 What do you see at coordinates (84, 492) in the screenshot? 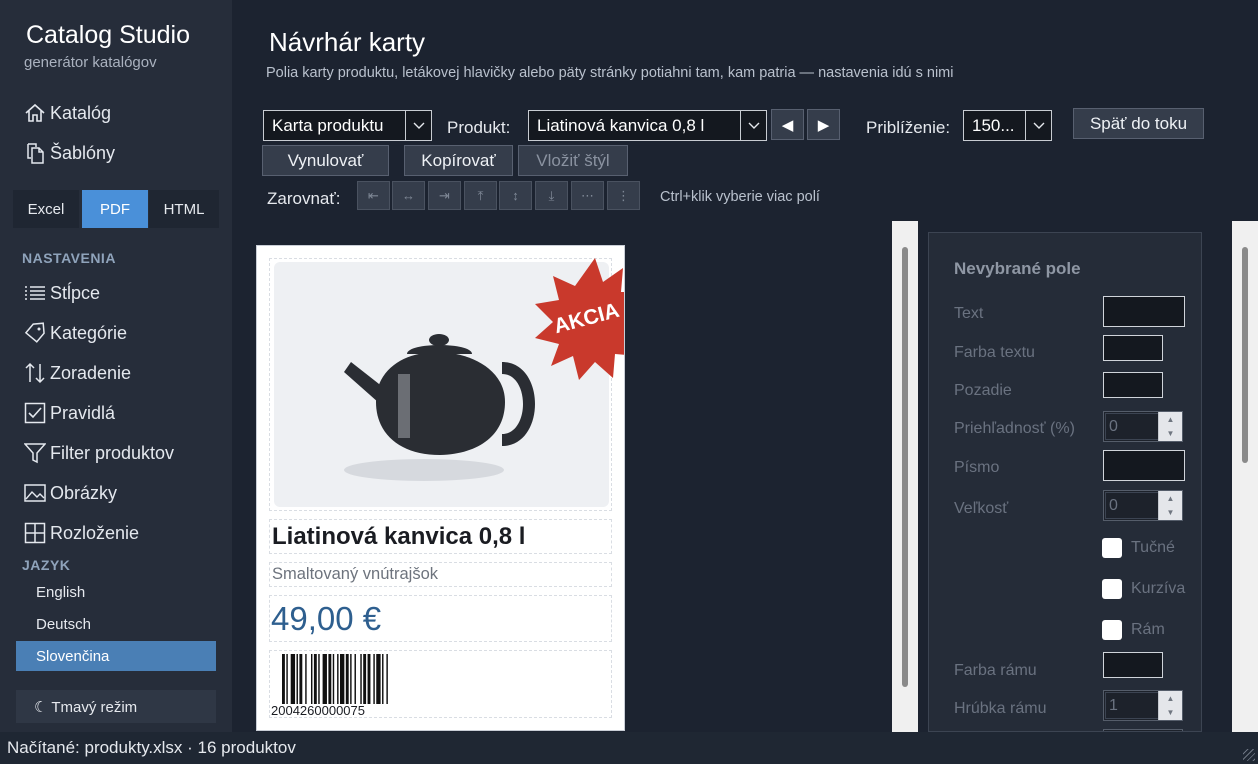
I see `sidebar-item-label: Obrázky` at bounding box center [84, 492].